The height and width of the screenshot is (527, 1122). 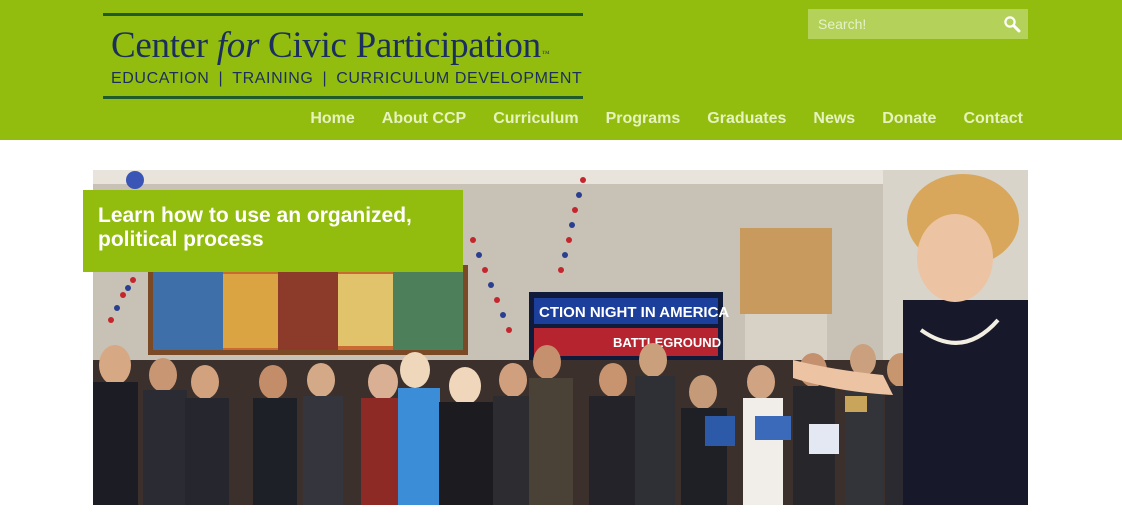 What do you see at coordinates (834, 119) in the screenshot?
I see `nav-news: News` at bounding box center [834, 119].